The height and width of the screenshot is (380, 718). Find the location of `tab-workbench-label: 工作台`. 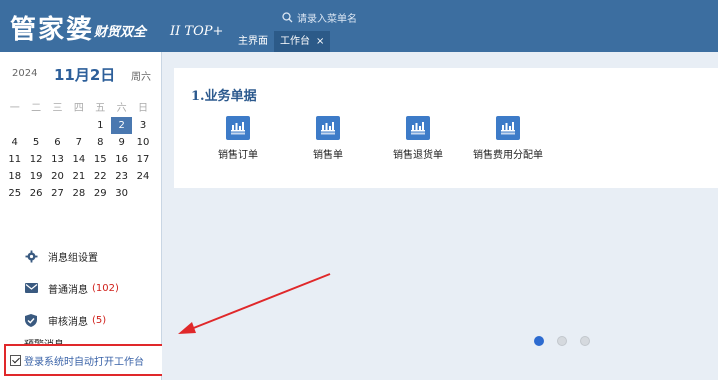

tab-workbench-label: 工作台 is located at coordinates (295, 41).